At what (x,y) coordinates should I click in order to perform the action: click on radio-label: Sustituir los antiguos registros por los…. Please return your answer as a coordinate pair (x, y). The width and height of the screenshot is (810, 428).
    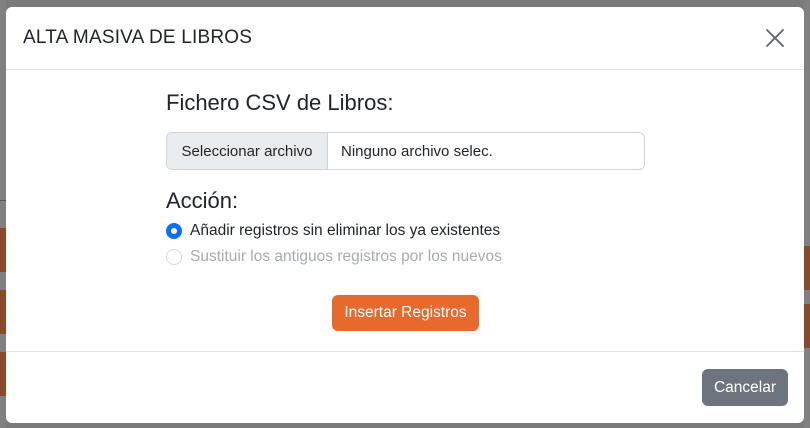
    Looking at the image, I should click on (346, 256).